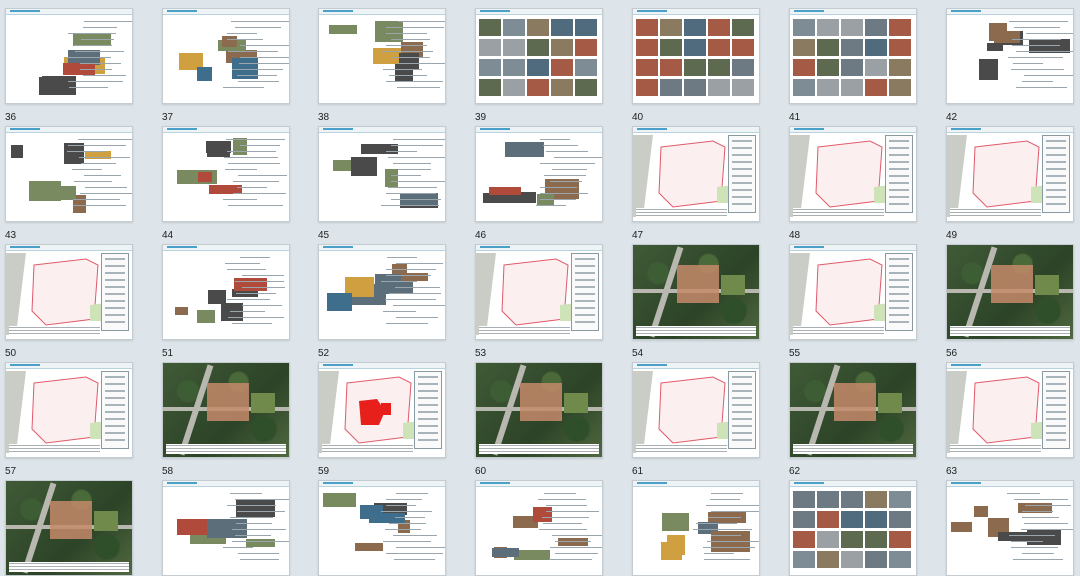  I want to click on page-thumbnail: 44, so click(226, 183).